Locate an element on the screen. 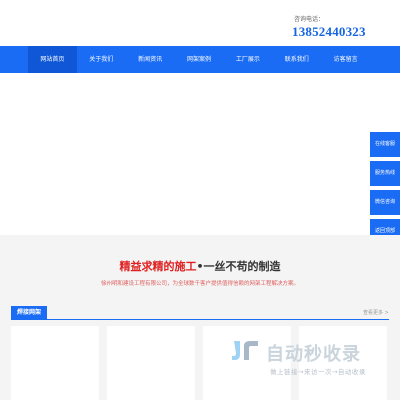 Image resolution: width=400 pixels, height=400 pixels. nav-item-contact: 联系我们 is located at coordinates (296, 59).